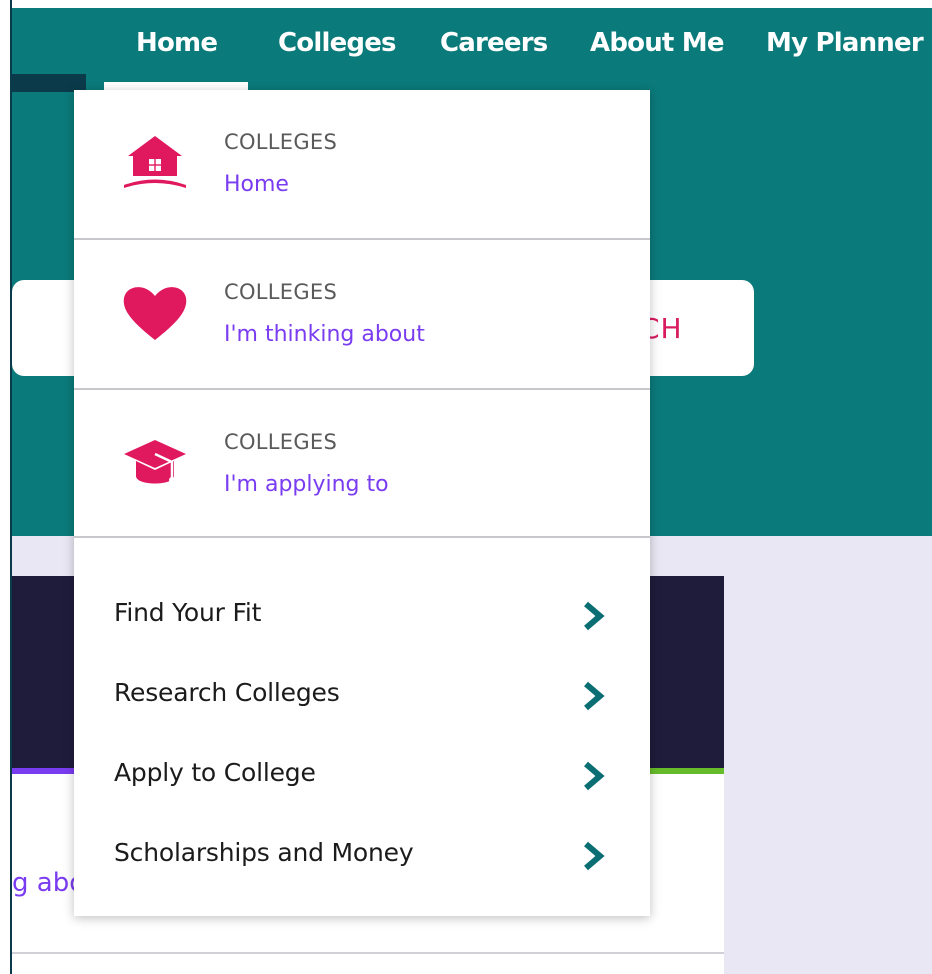 The height and width of the screenshot is (974, 932). What do you see at coordinates (362, 165) in the screenshot?
I see `dropdown-section-home: COLLEGES Home` at bounding box center [362, 165].